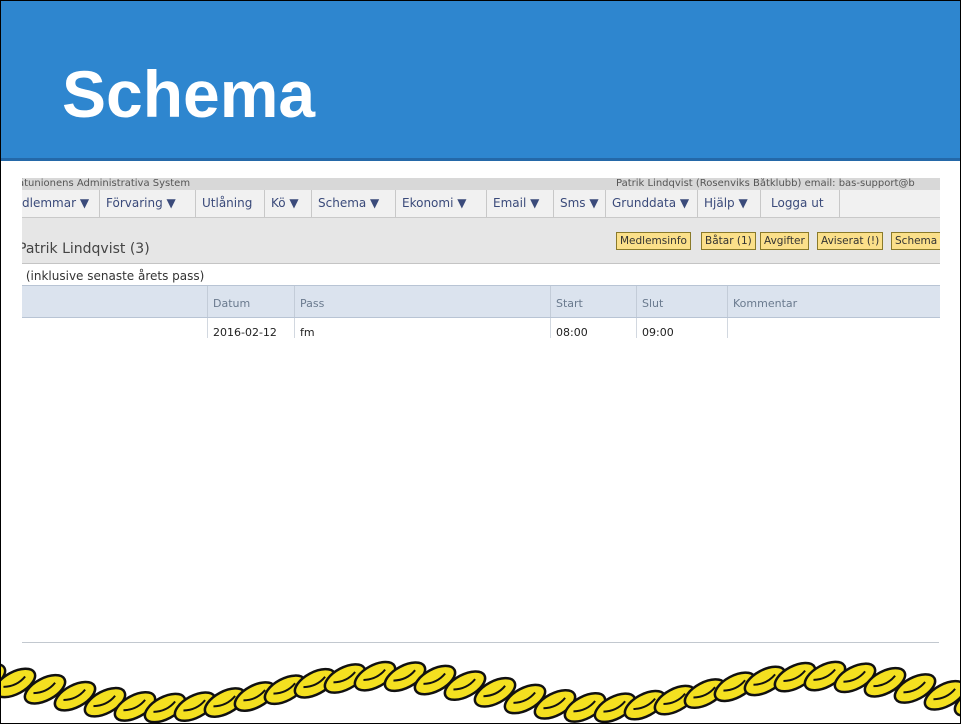 This screenshot has height=724, width=961. I want to click on divider-line, so click(480, 642).